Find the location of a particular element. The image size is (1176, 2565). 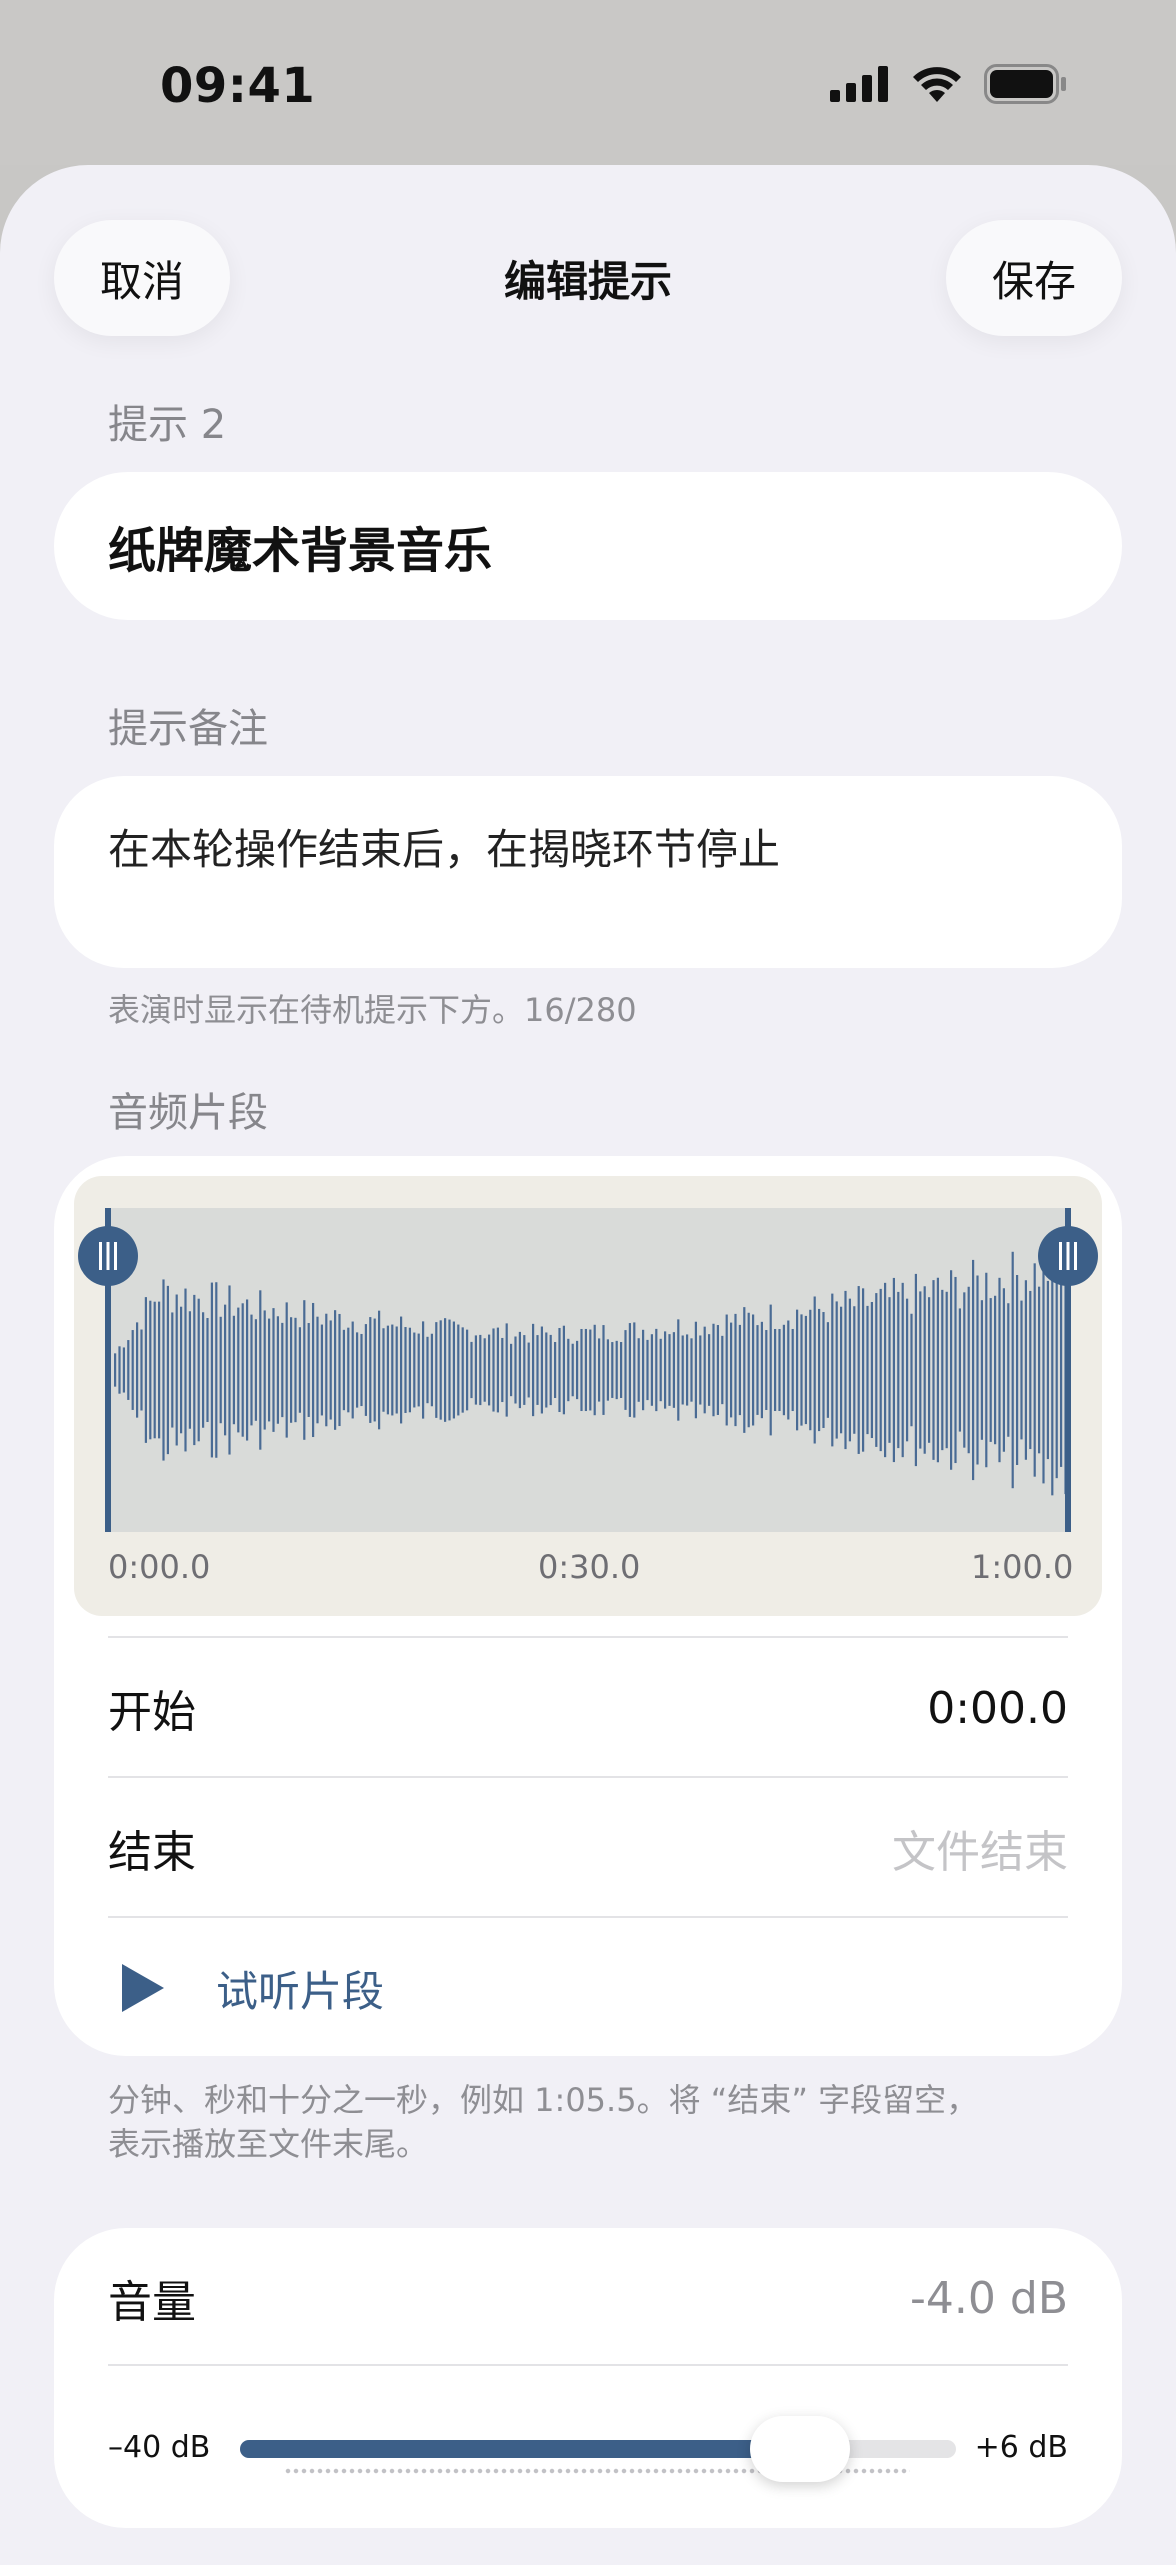

volume-row: 音量 -4.0 dB is located at coordinates (588, 2298).